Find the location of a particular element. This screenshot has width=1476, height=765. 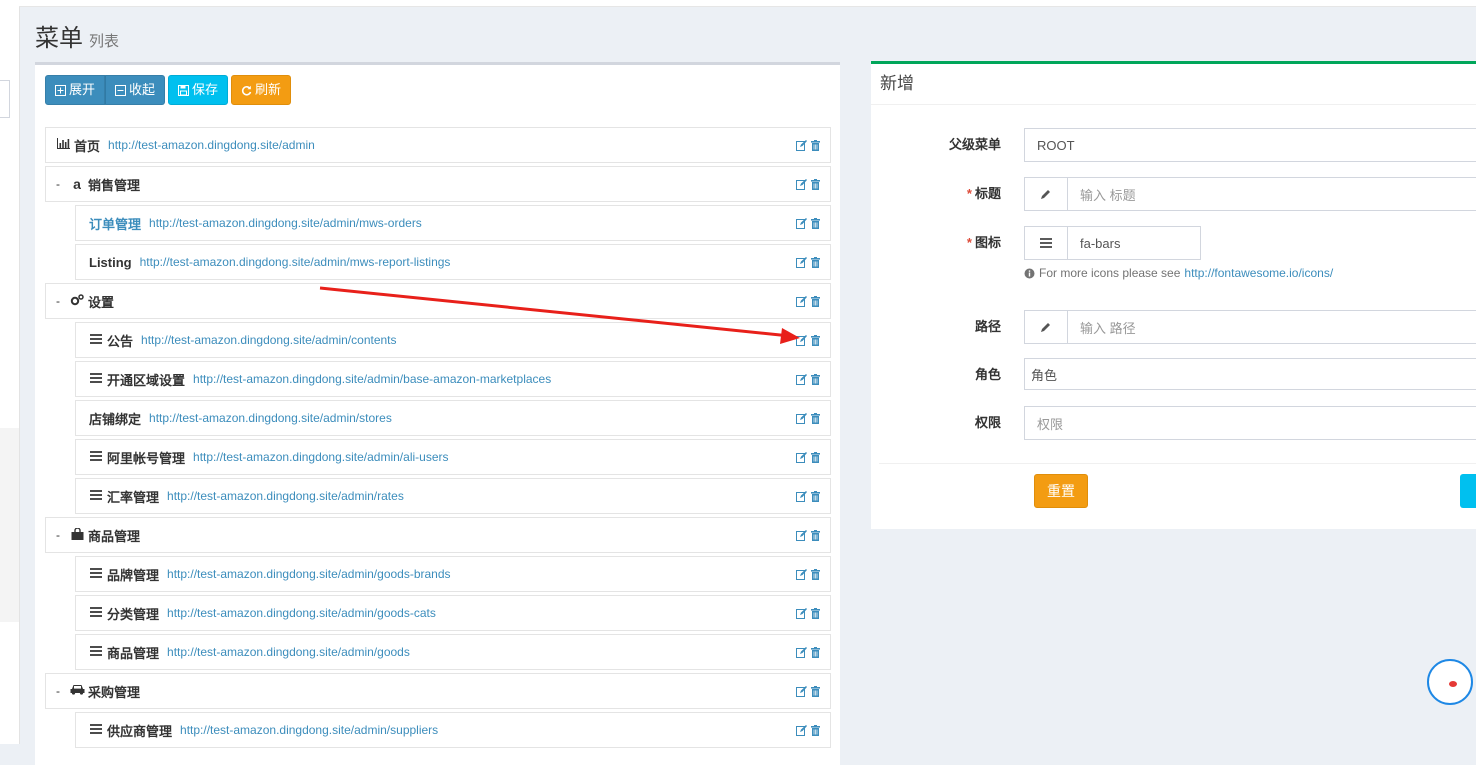

expand-button: 展开 is located at coordinates (75, 90).